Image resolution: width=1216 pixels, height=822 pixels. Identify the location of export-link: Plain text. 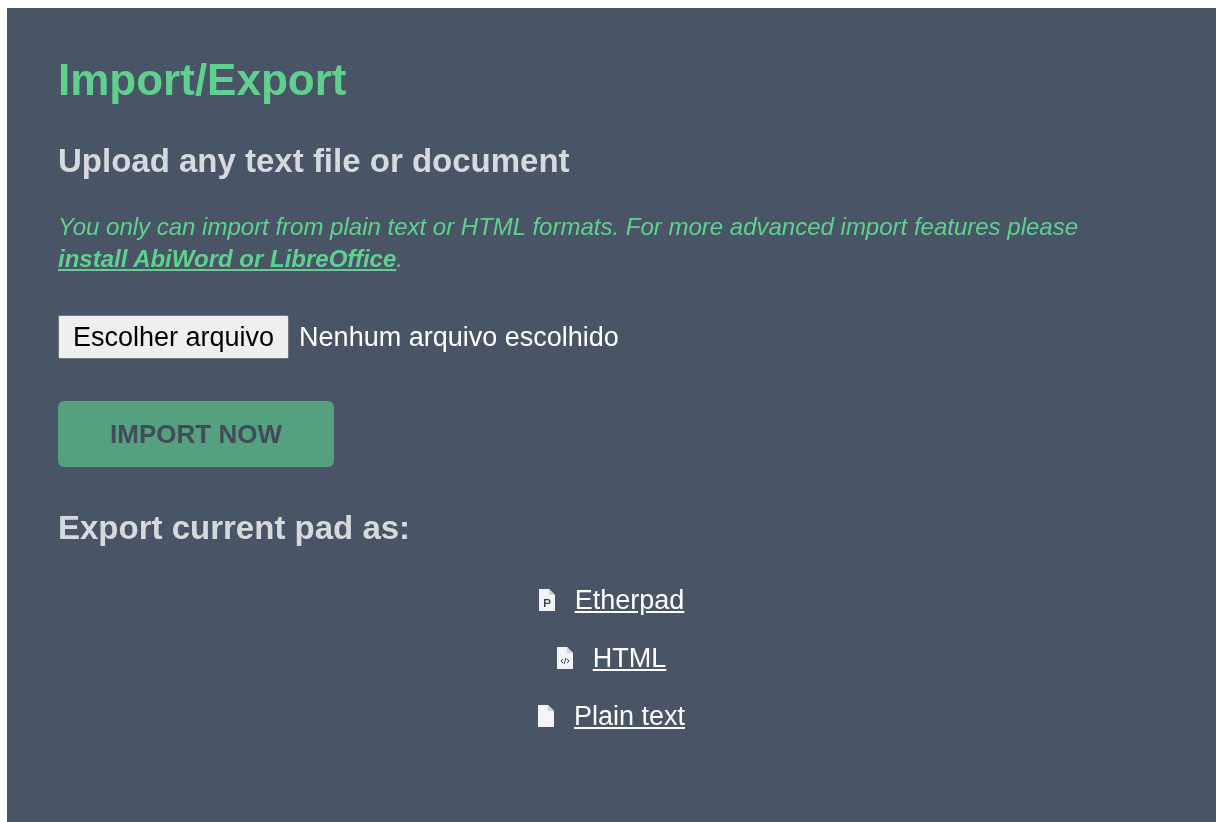
(629, 716).